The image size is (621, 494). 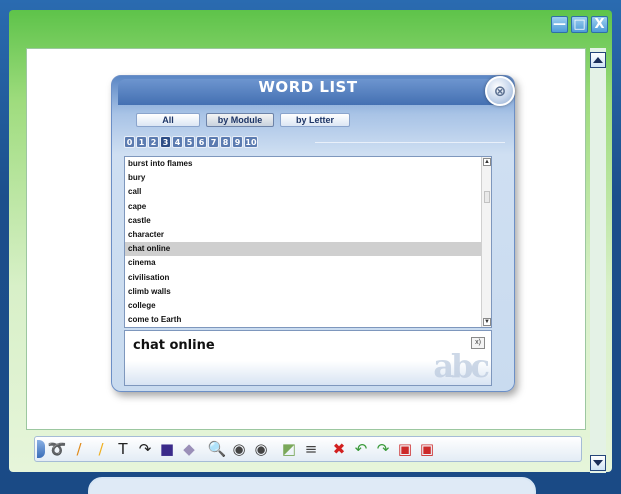 I want to click on list-item: cinema, so click(x=308, y=263).